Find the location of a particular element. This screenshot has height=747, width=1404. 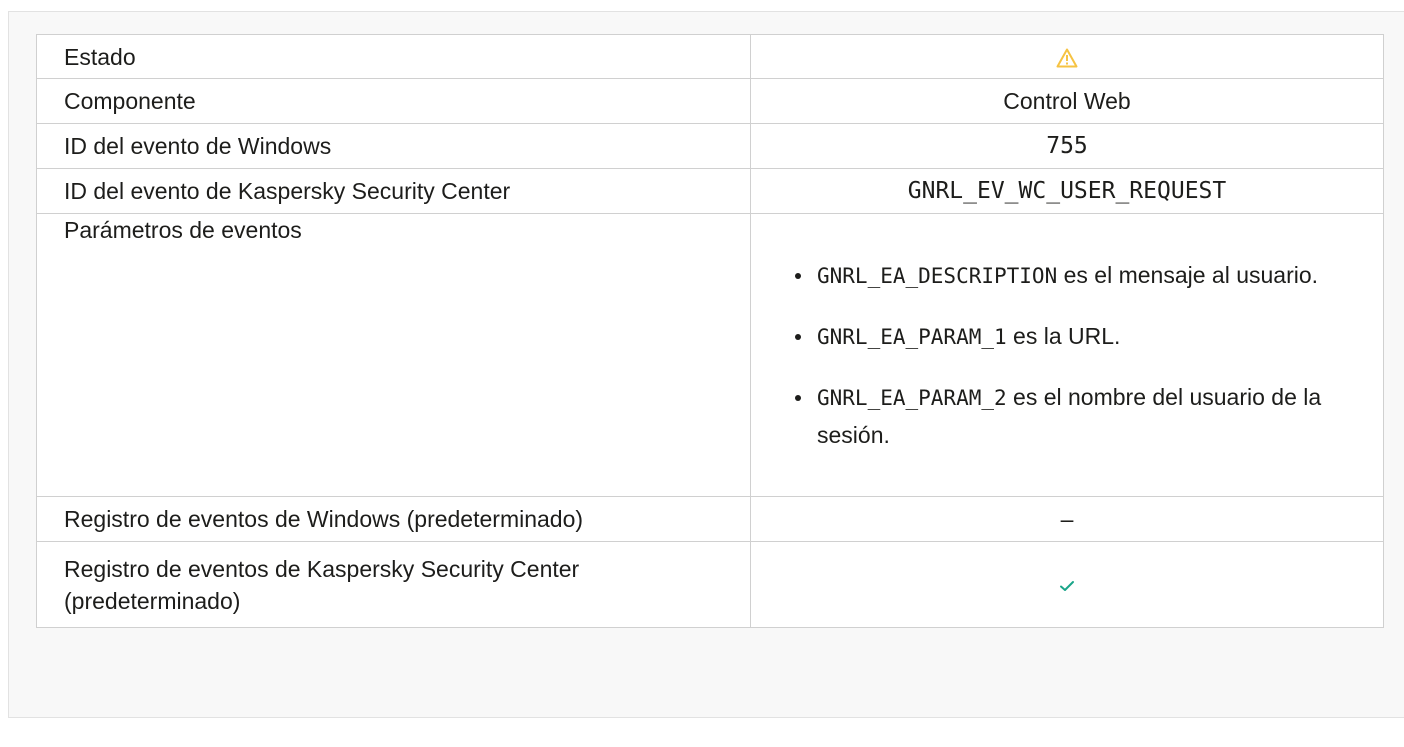

row-value-status is located at coordinates (1067, 56).